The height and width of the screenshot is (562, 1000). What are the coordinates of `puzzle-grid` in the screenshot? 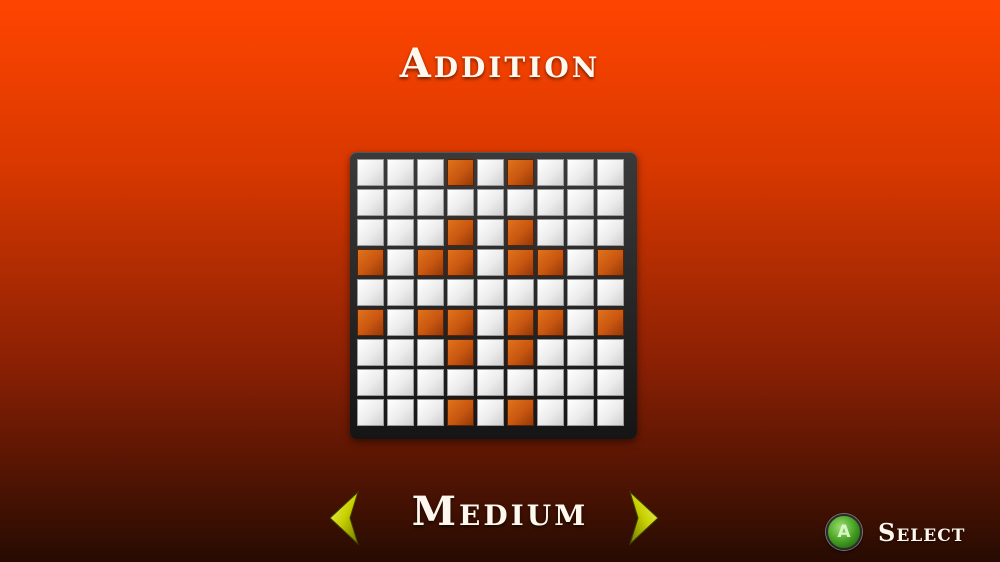 It's located at (490, 292).